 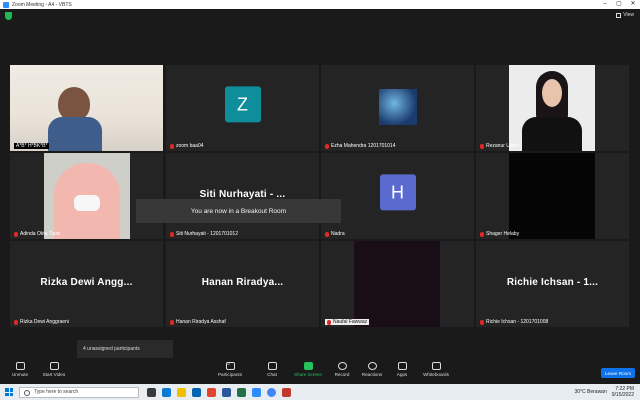 I want to click on word-icon, so click(x=226, y=392).